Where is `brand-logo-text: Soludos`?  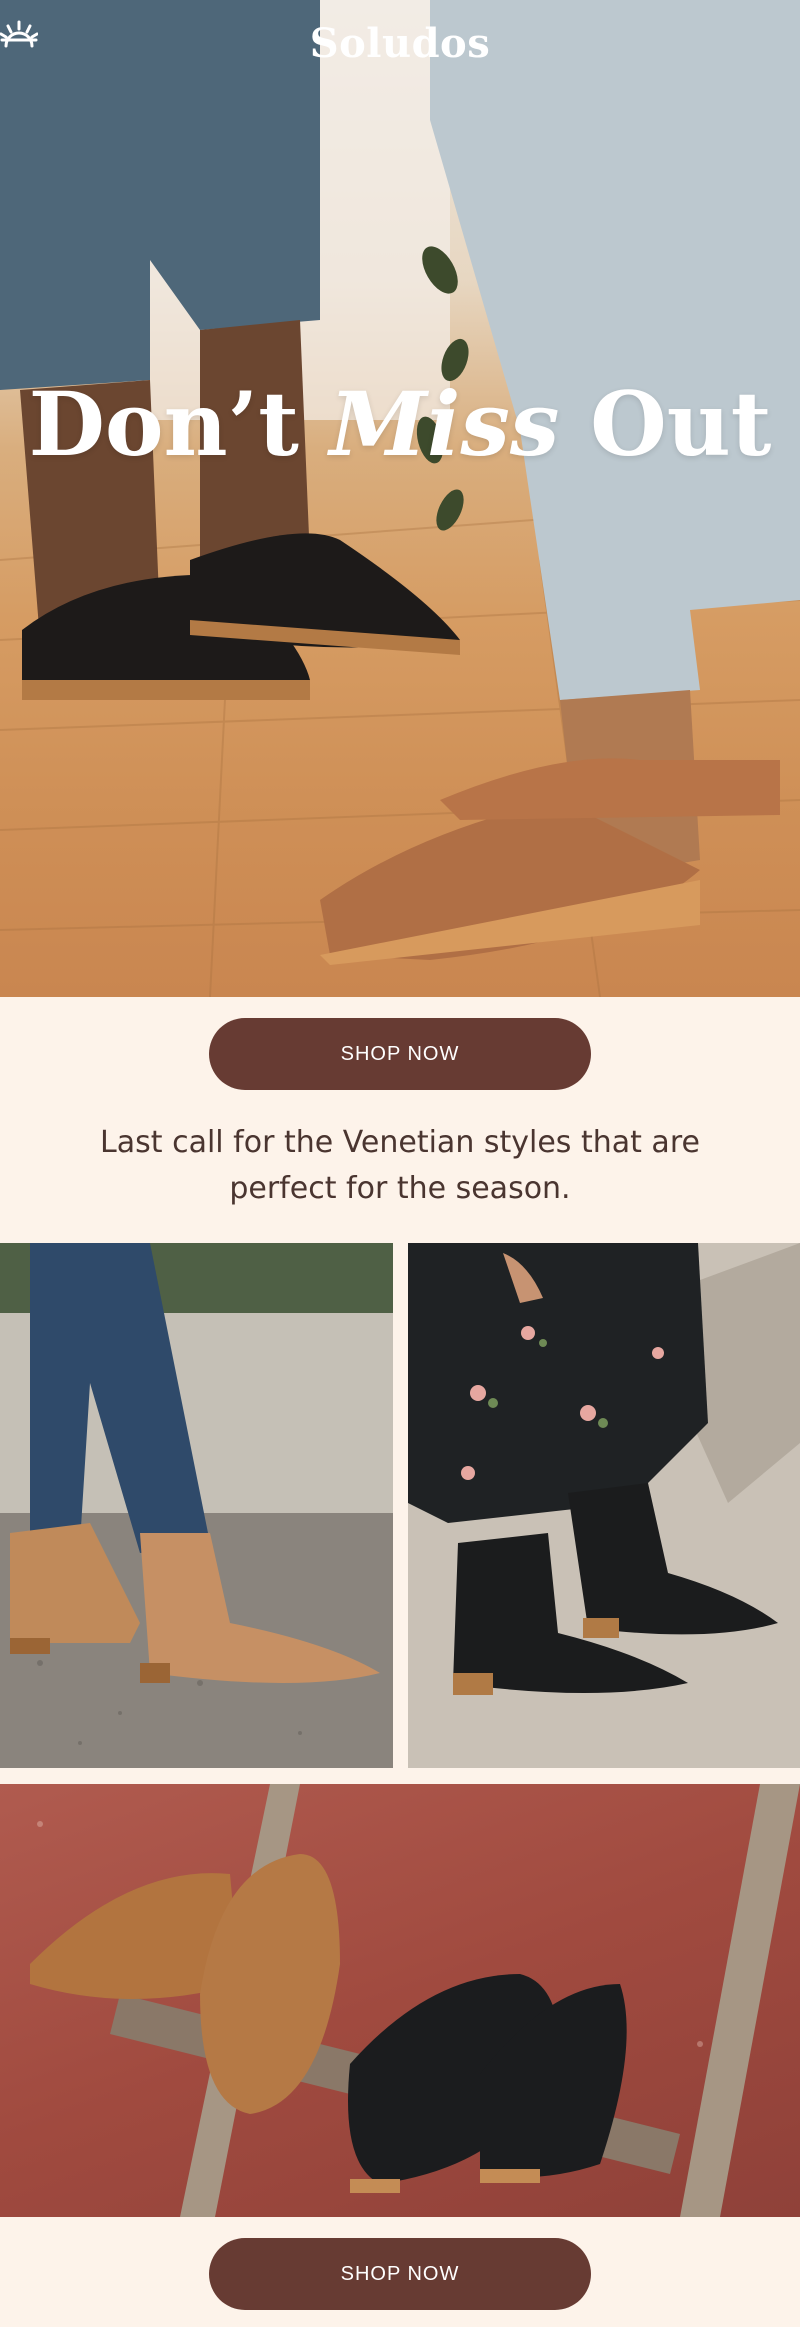
brand-logo-text: Soludos is located at coordinates (400, 43).